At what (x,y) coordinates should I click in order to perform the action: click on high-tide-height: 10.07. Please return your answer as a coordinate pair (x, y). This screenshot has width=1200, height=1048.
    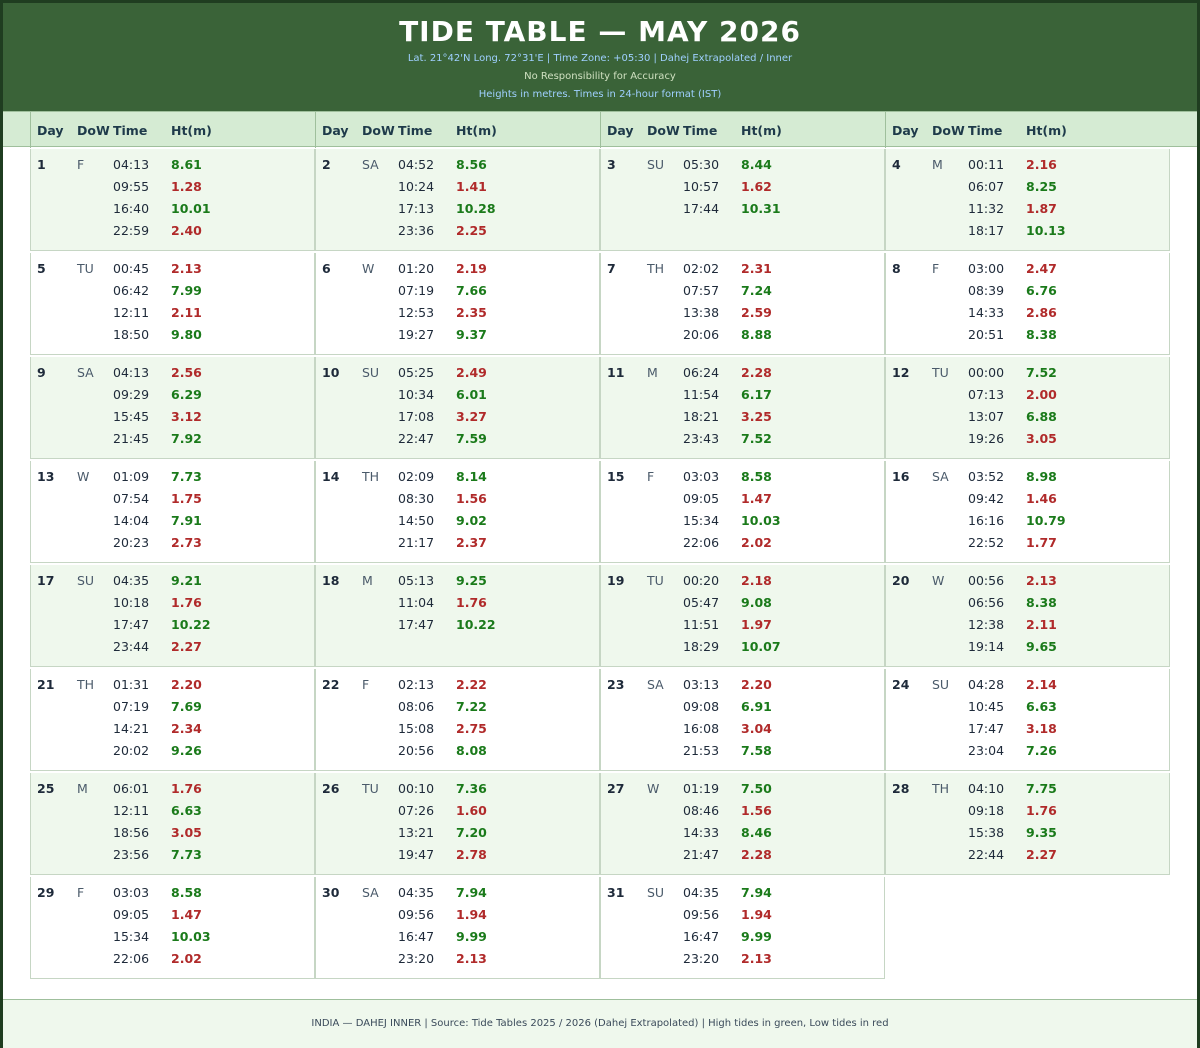
    Looking at the image, I should click on (761, 646).